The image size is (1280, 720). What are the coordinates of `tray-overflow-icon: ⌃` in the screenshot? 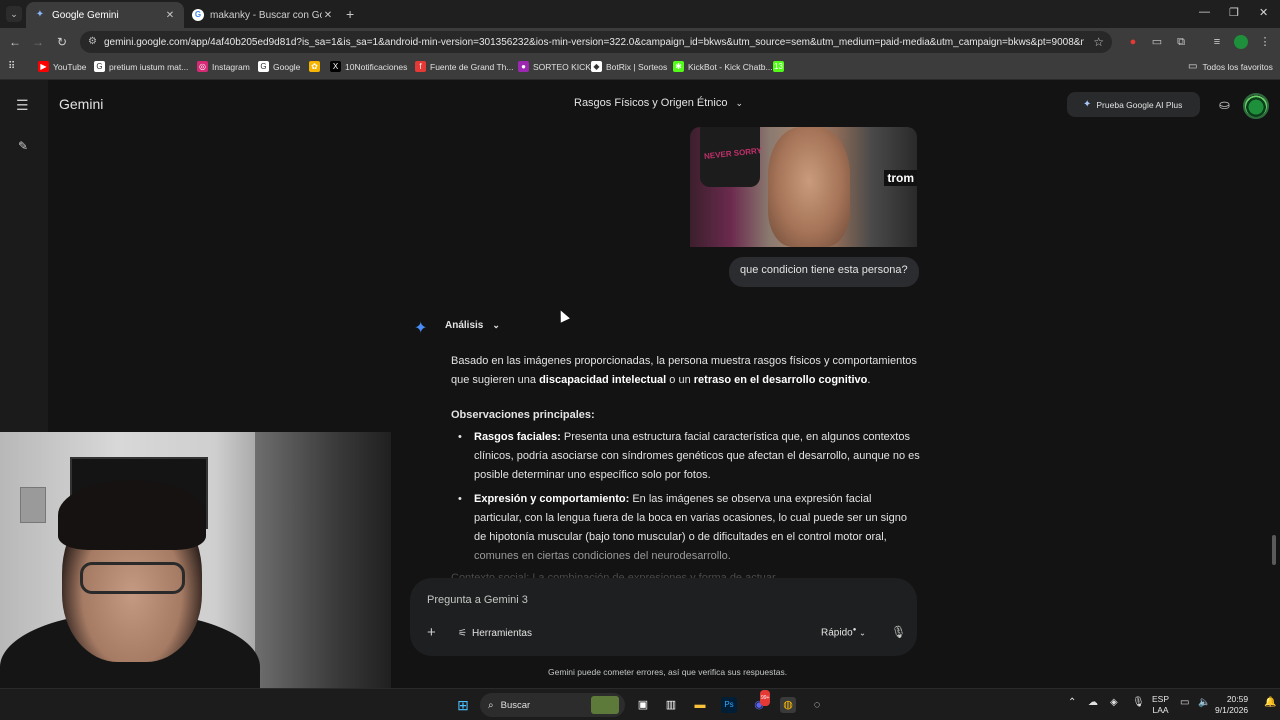 It's located at (1072, 702).